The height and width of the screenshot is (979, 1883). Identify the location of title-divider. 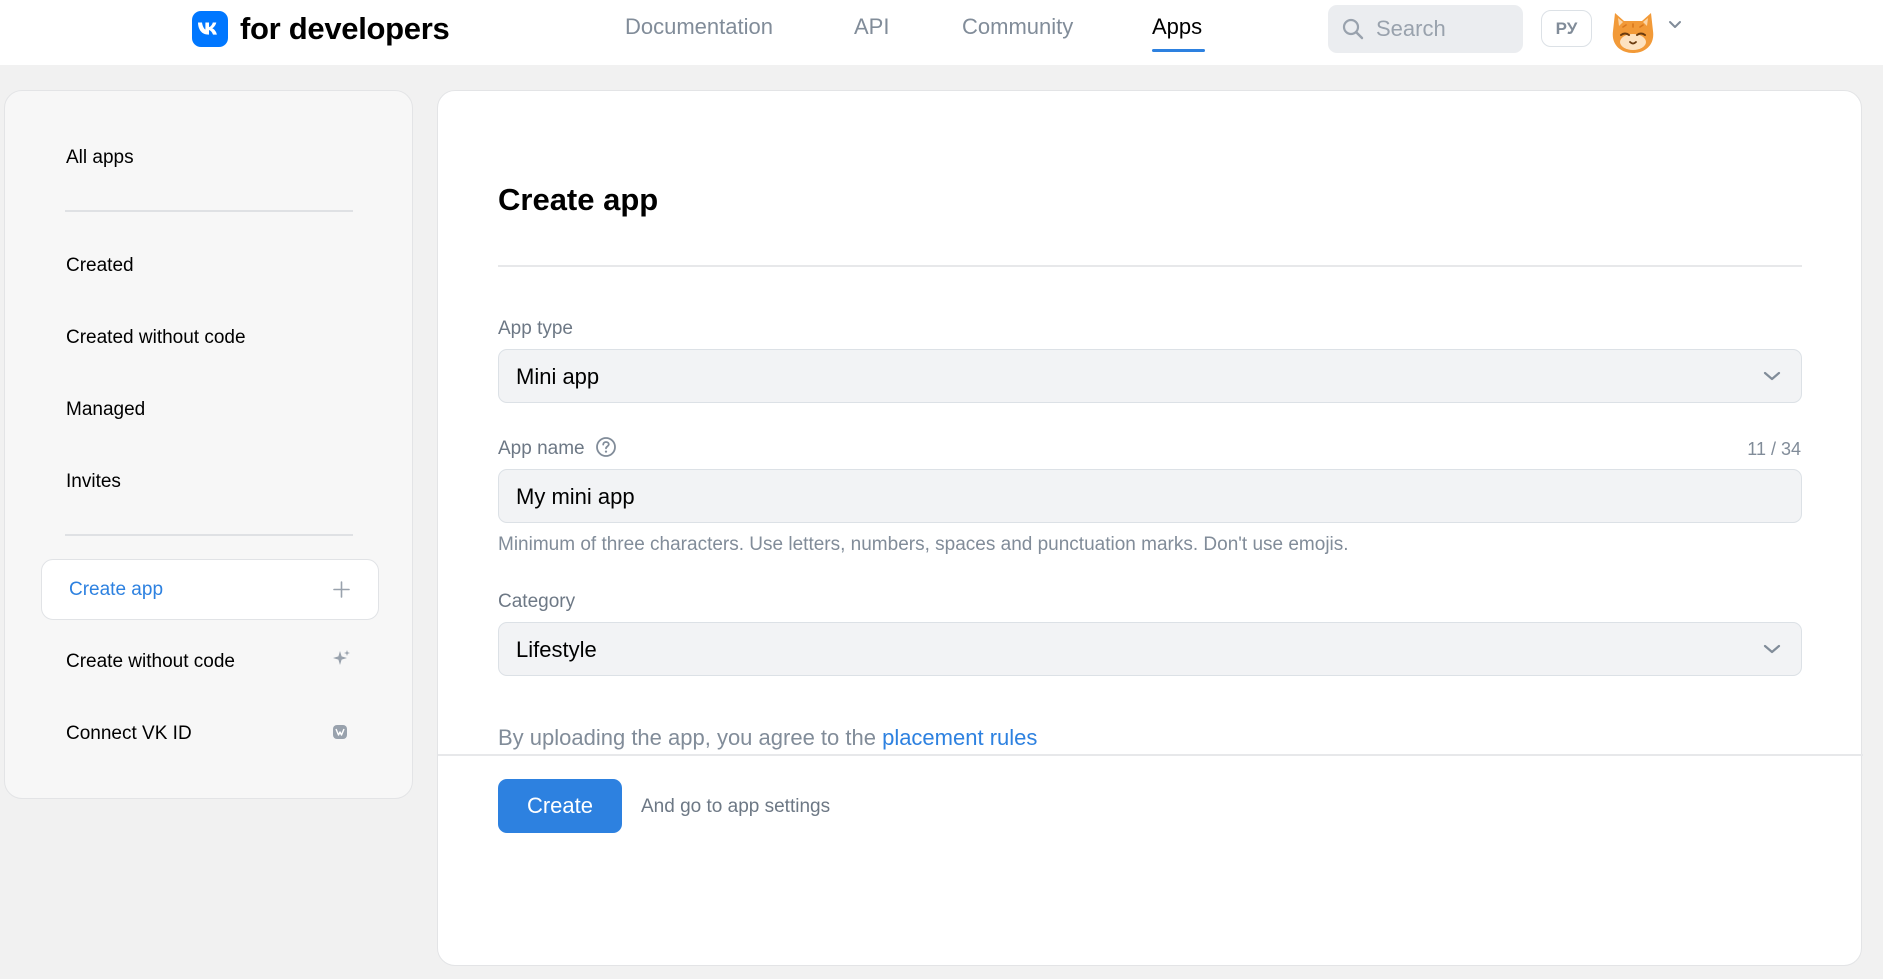
(1150, 266).